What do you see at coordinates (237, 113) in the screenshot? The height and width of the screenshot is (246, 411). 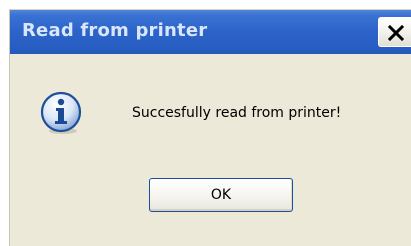 I see `message-text: Succesfully read from printer!` at bounding box center [237, 113].